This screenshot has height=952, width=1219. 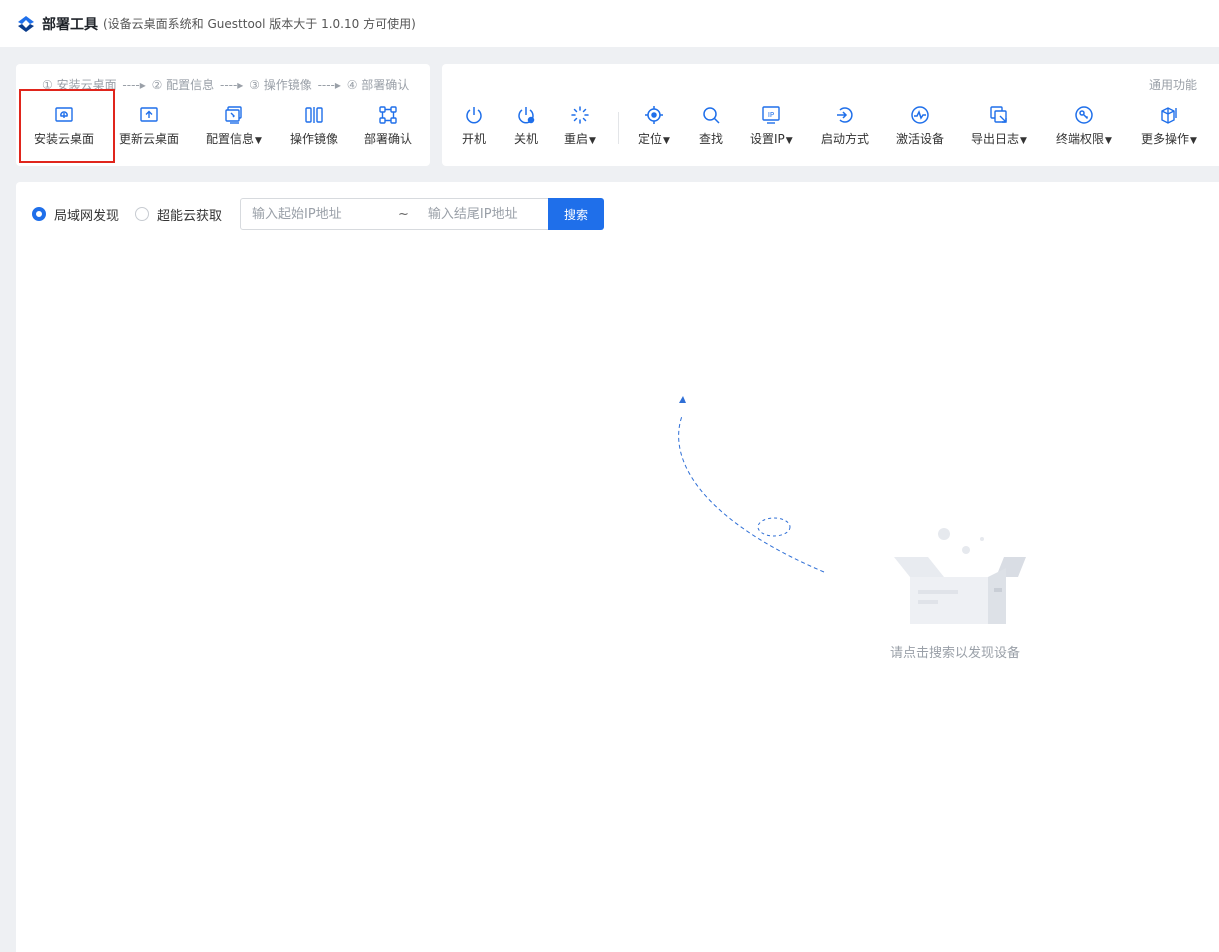 What do you see at coordinates (654, 126) in the screenshot?
I see `locate-dropdown: 定位▼` at bounding box center [654, 126].